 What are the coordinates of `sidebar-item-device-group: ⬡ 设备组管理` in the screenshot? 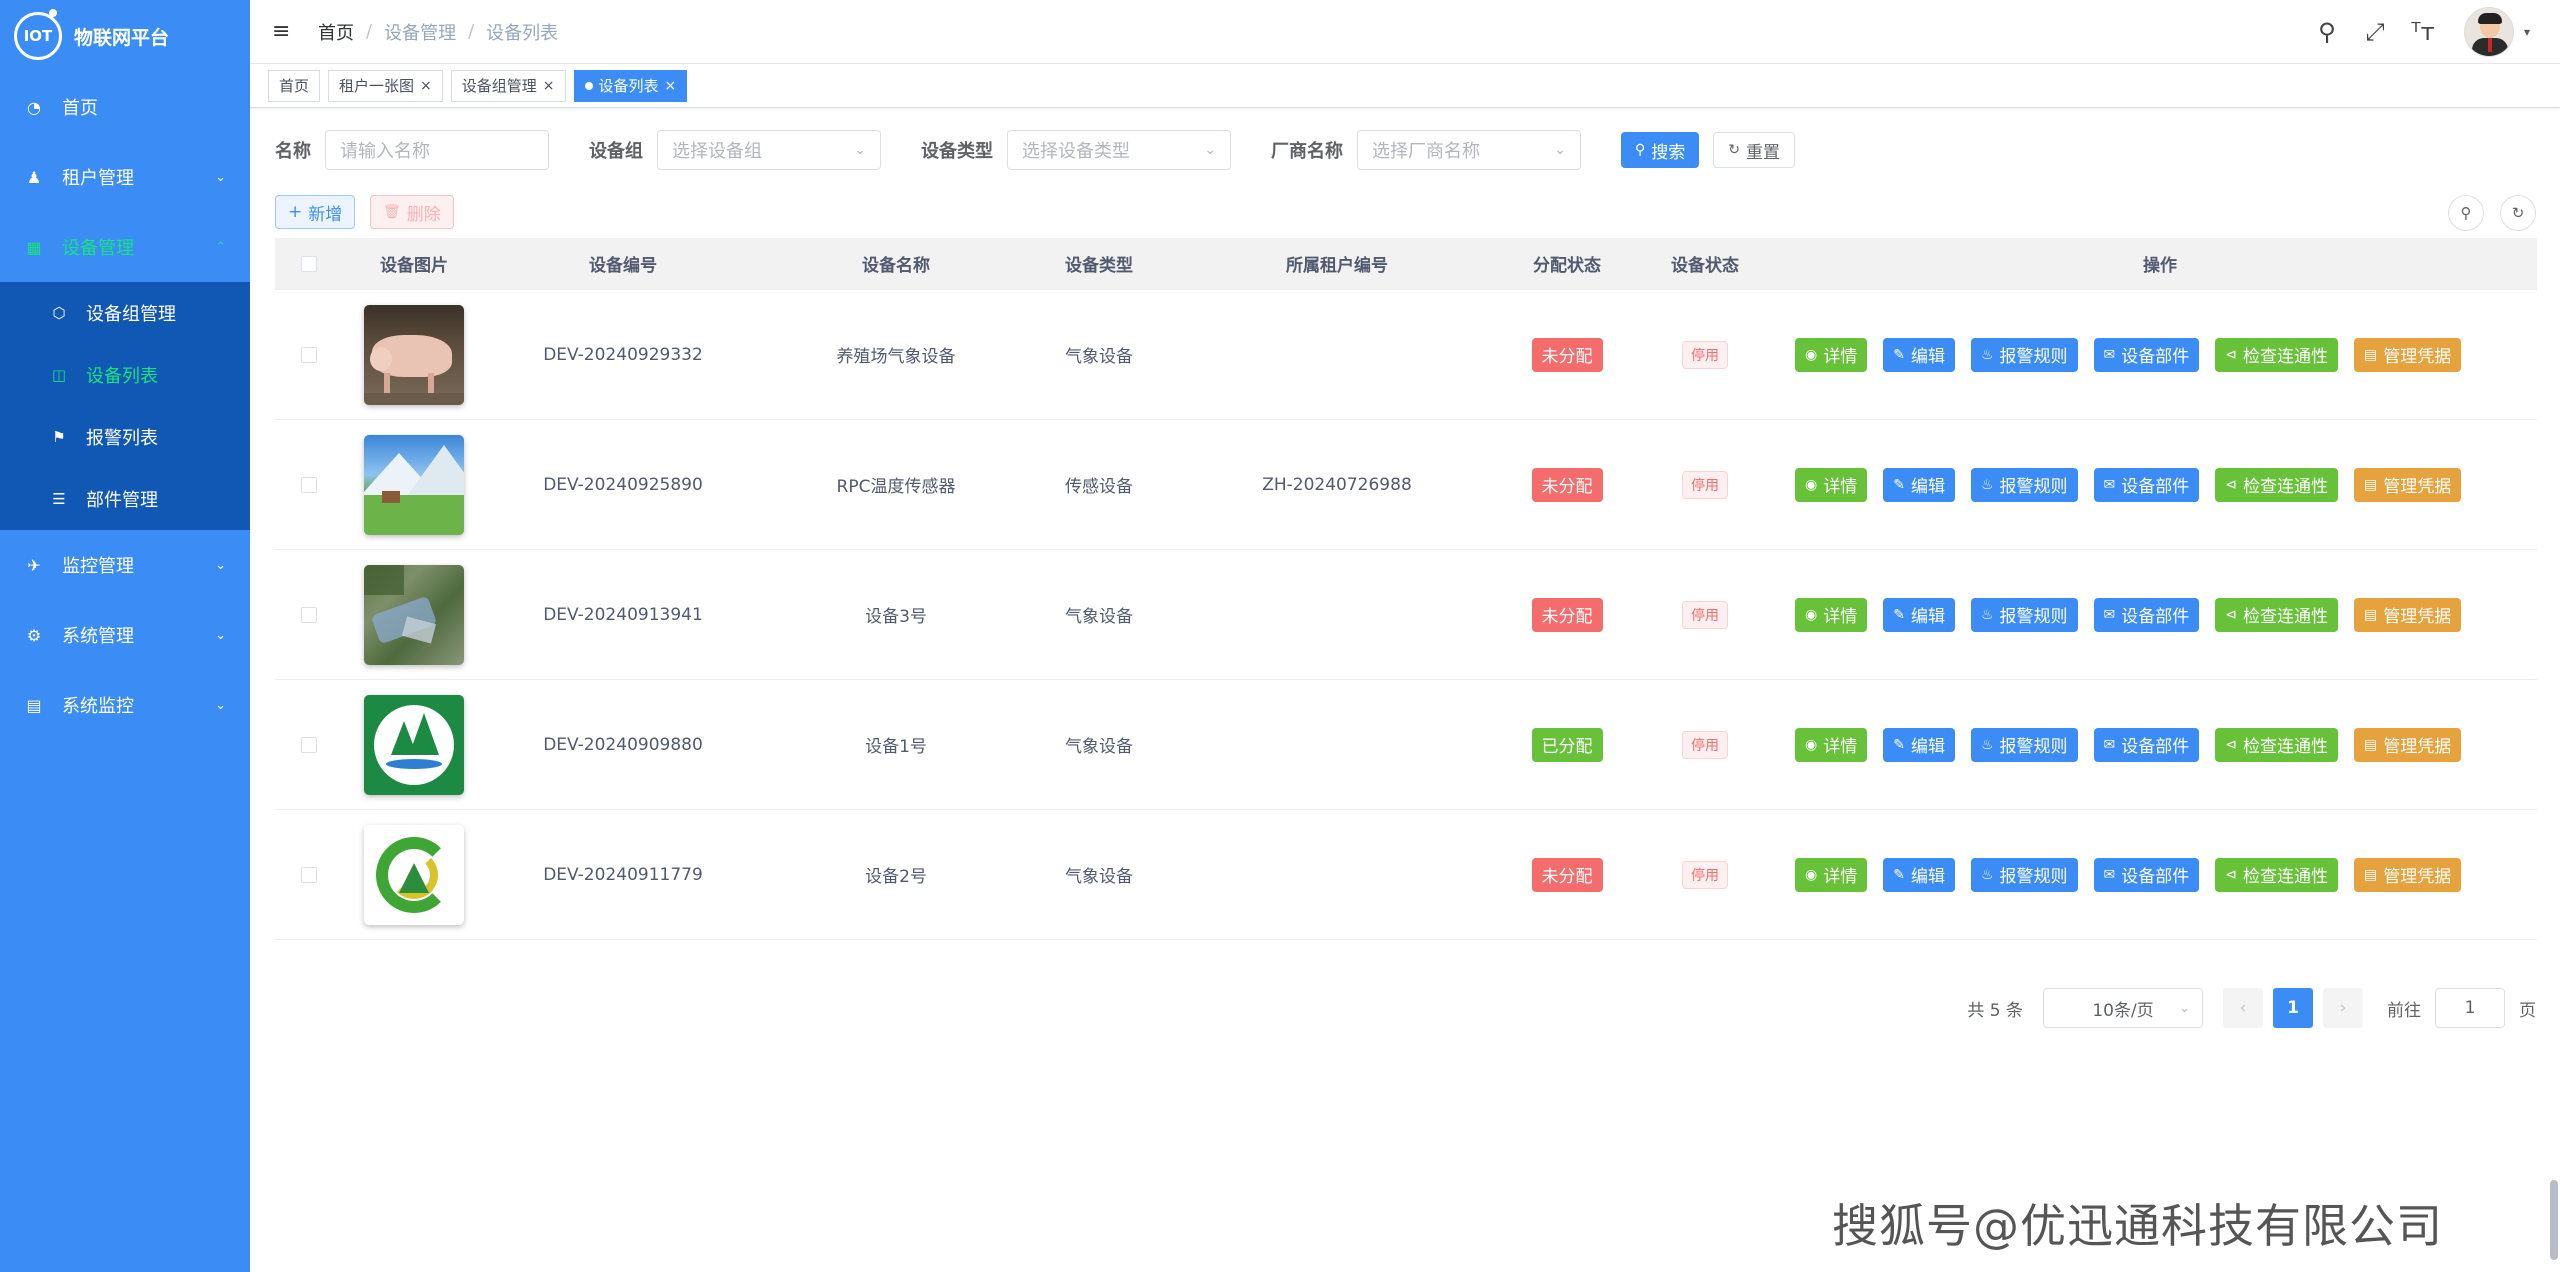 It's located at (125, 313).